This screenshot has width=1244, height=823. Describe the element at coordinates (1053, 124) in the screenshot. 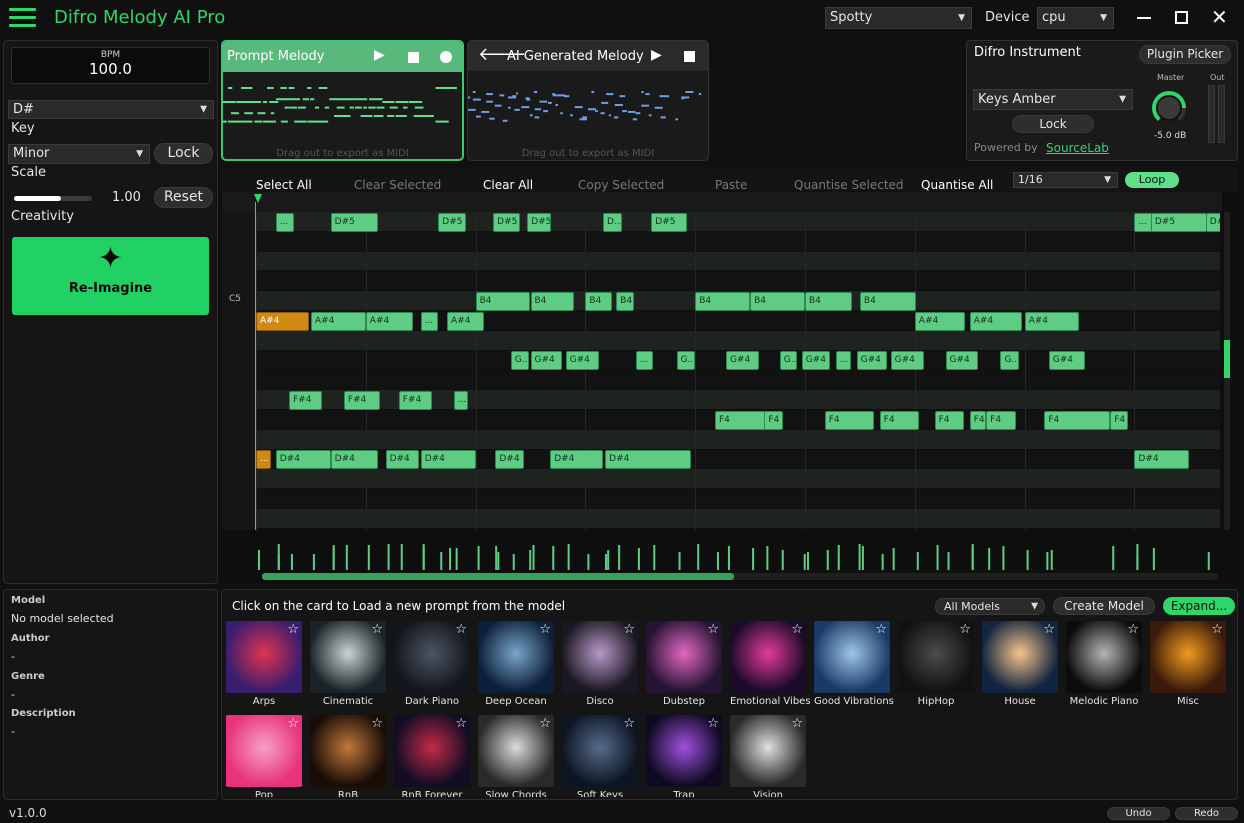

I see `preset-lock-button: Lock` at that location.